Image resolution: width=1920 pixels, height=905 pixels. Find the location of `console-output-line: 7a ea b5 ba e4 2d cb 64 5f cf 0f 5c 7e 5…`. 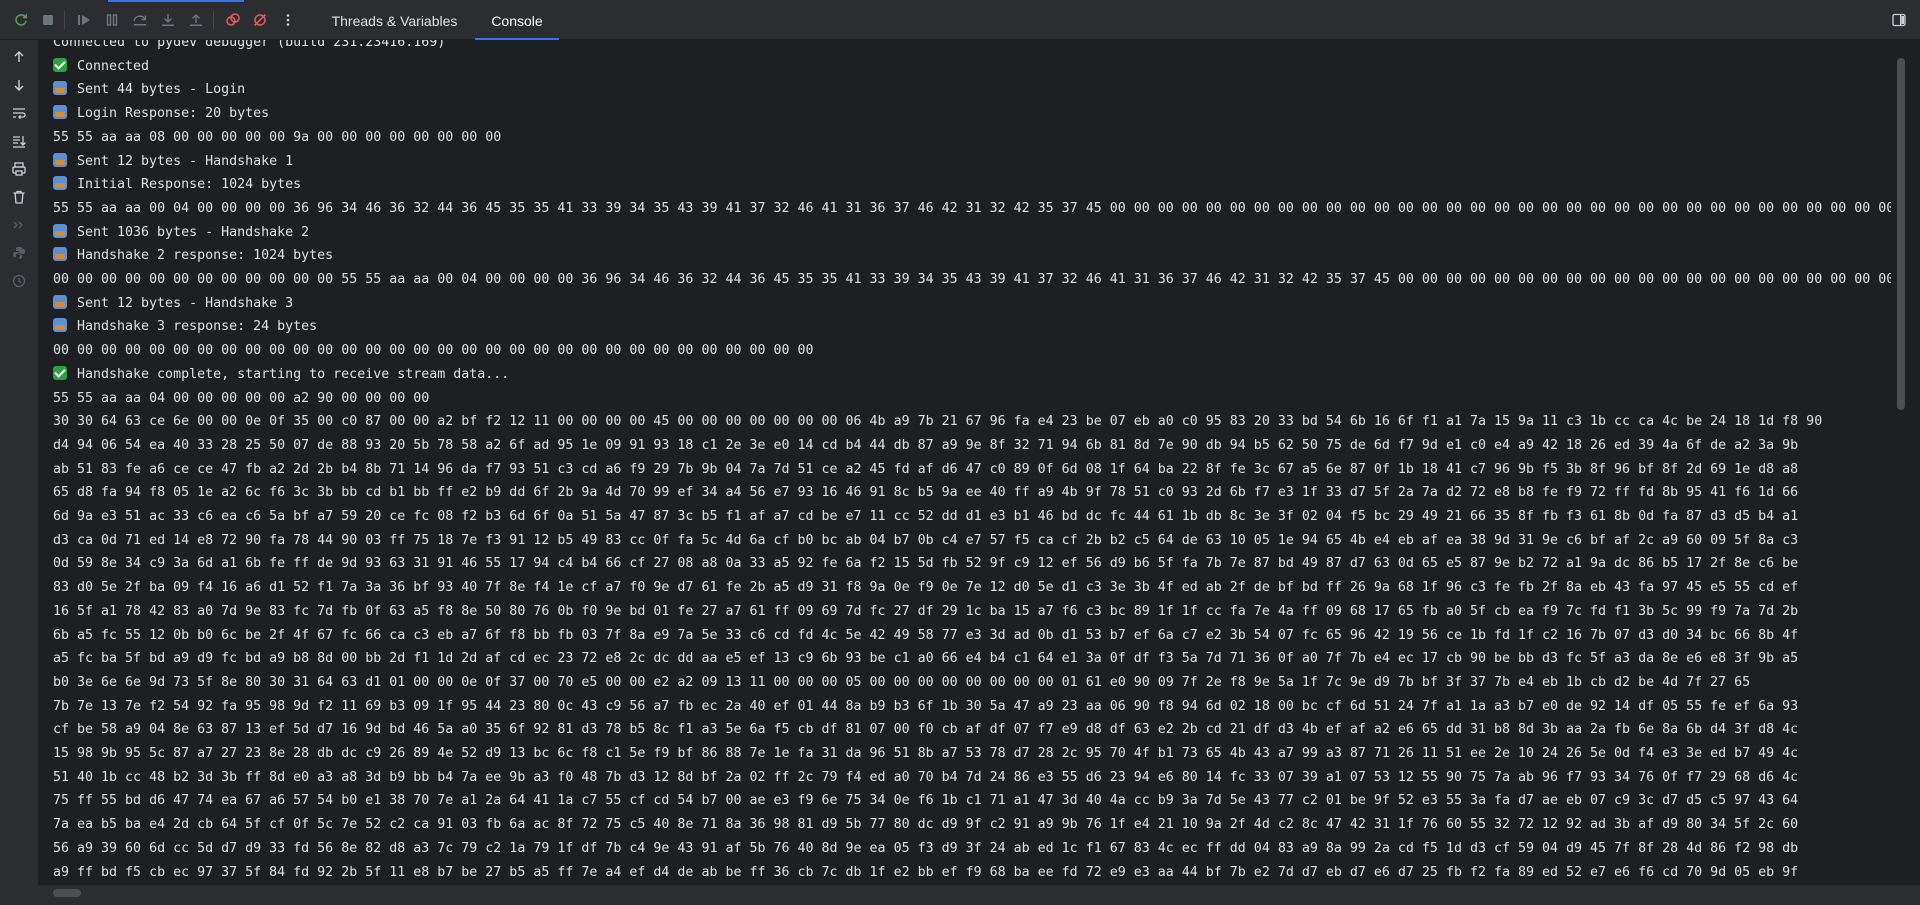

console-output-line: 7a ea b5 ba e4 2d cb 64 5f cf 0f 5c 7e 5… is located at coordinates (925, 825).